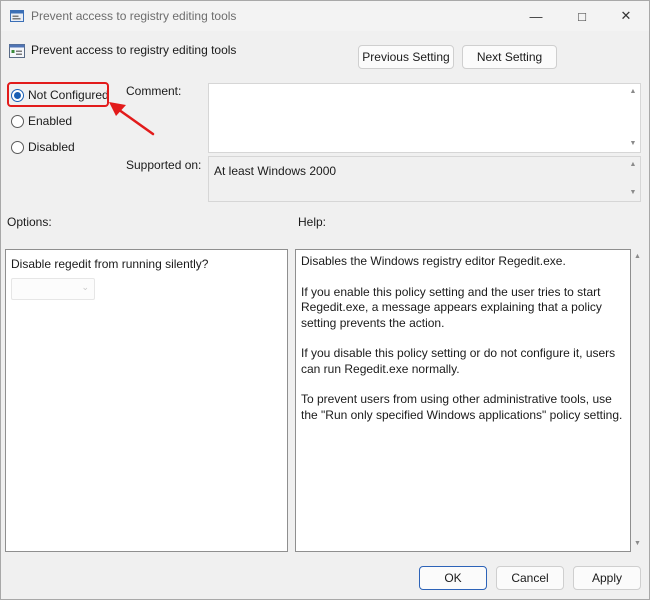 The height and width of the screenshot is (600, 650). I want to click on comment-textarea: ▲ ▼, so click(424, 118).